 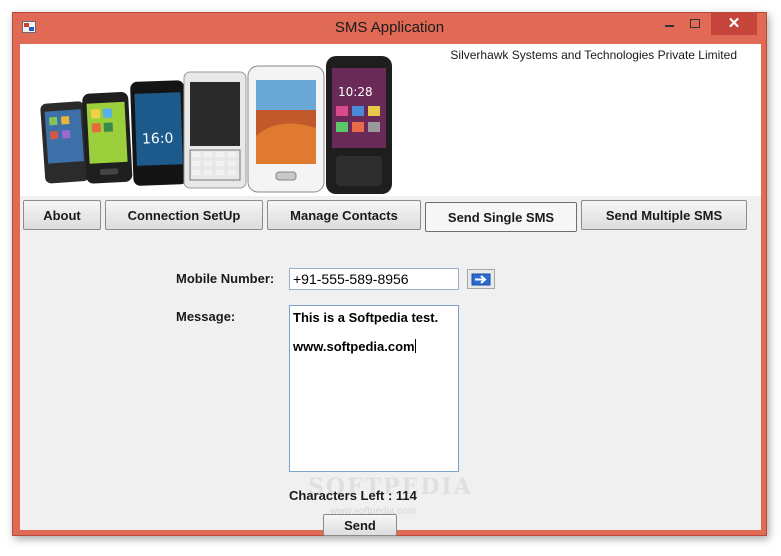 I want to click on characters-left: Characters Left : 114, so click(x=353, y=495).